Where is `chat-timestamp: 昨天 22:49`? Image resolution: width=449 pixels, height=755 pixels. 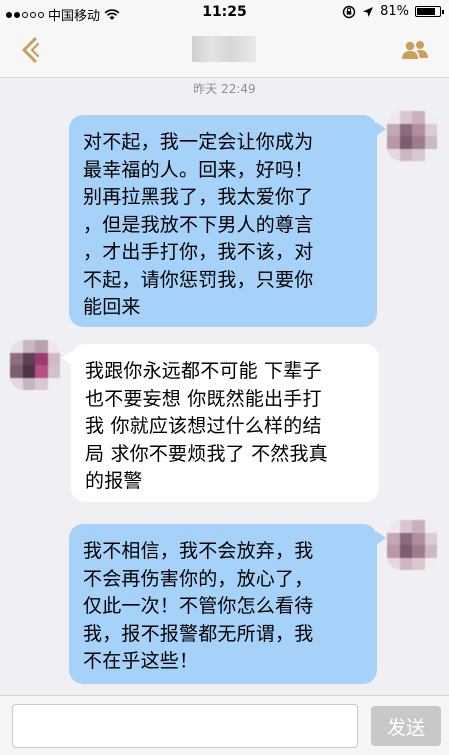 chat-timestamp: 昨天 22:49 is located at coordinates (224, 89).